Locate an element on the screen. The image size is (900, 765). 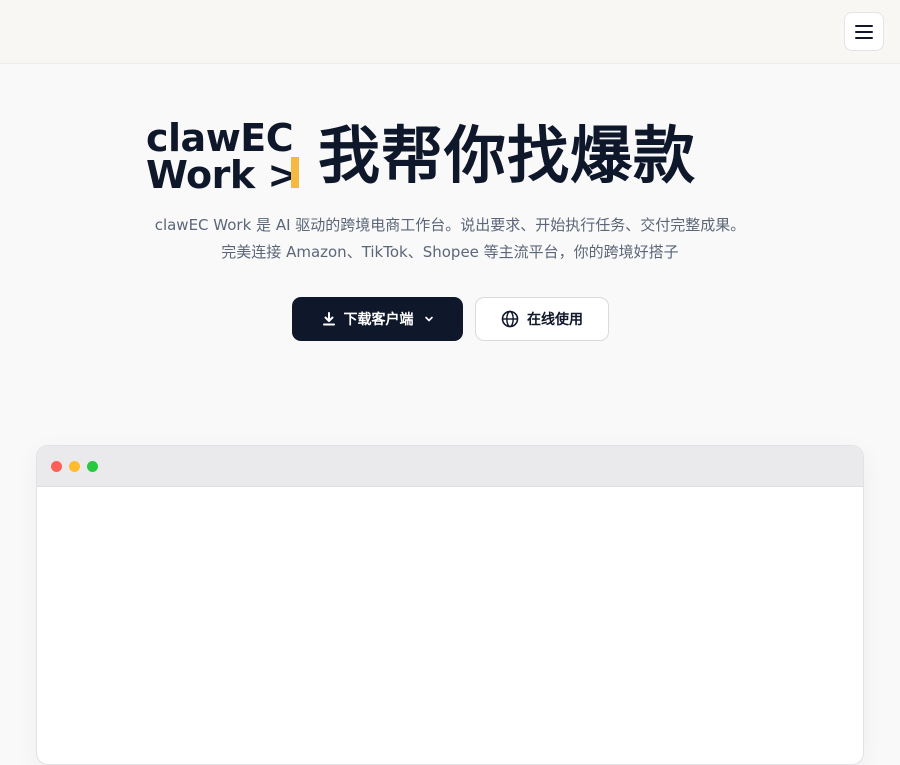
brand-logo: clawEC Work > is located at coordinates (226, 156).